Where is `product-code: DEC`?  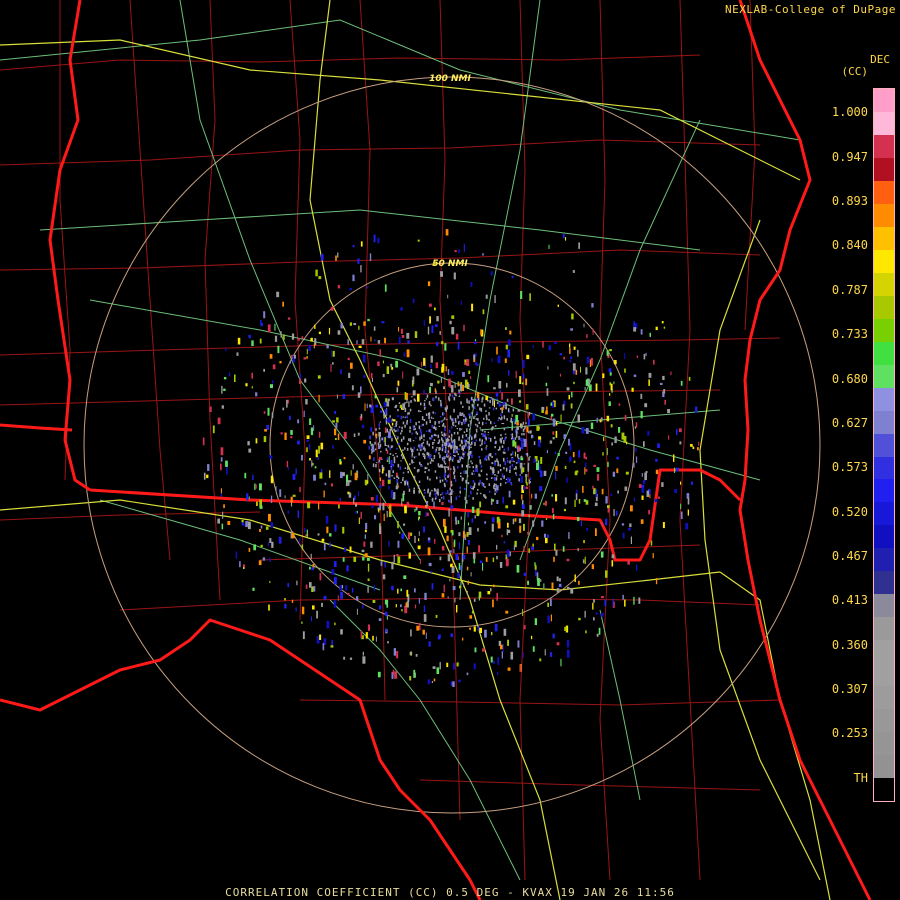 product-code: DEC is located at coordinates (880, 59).